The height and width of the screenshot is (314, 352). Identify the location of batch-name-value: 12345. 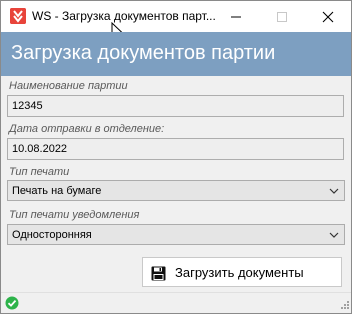
(27, 106).